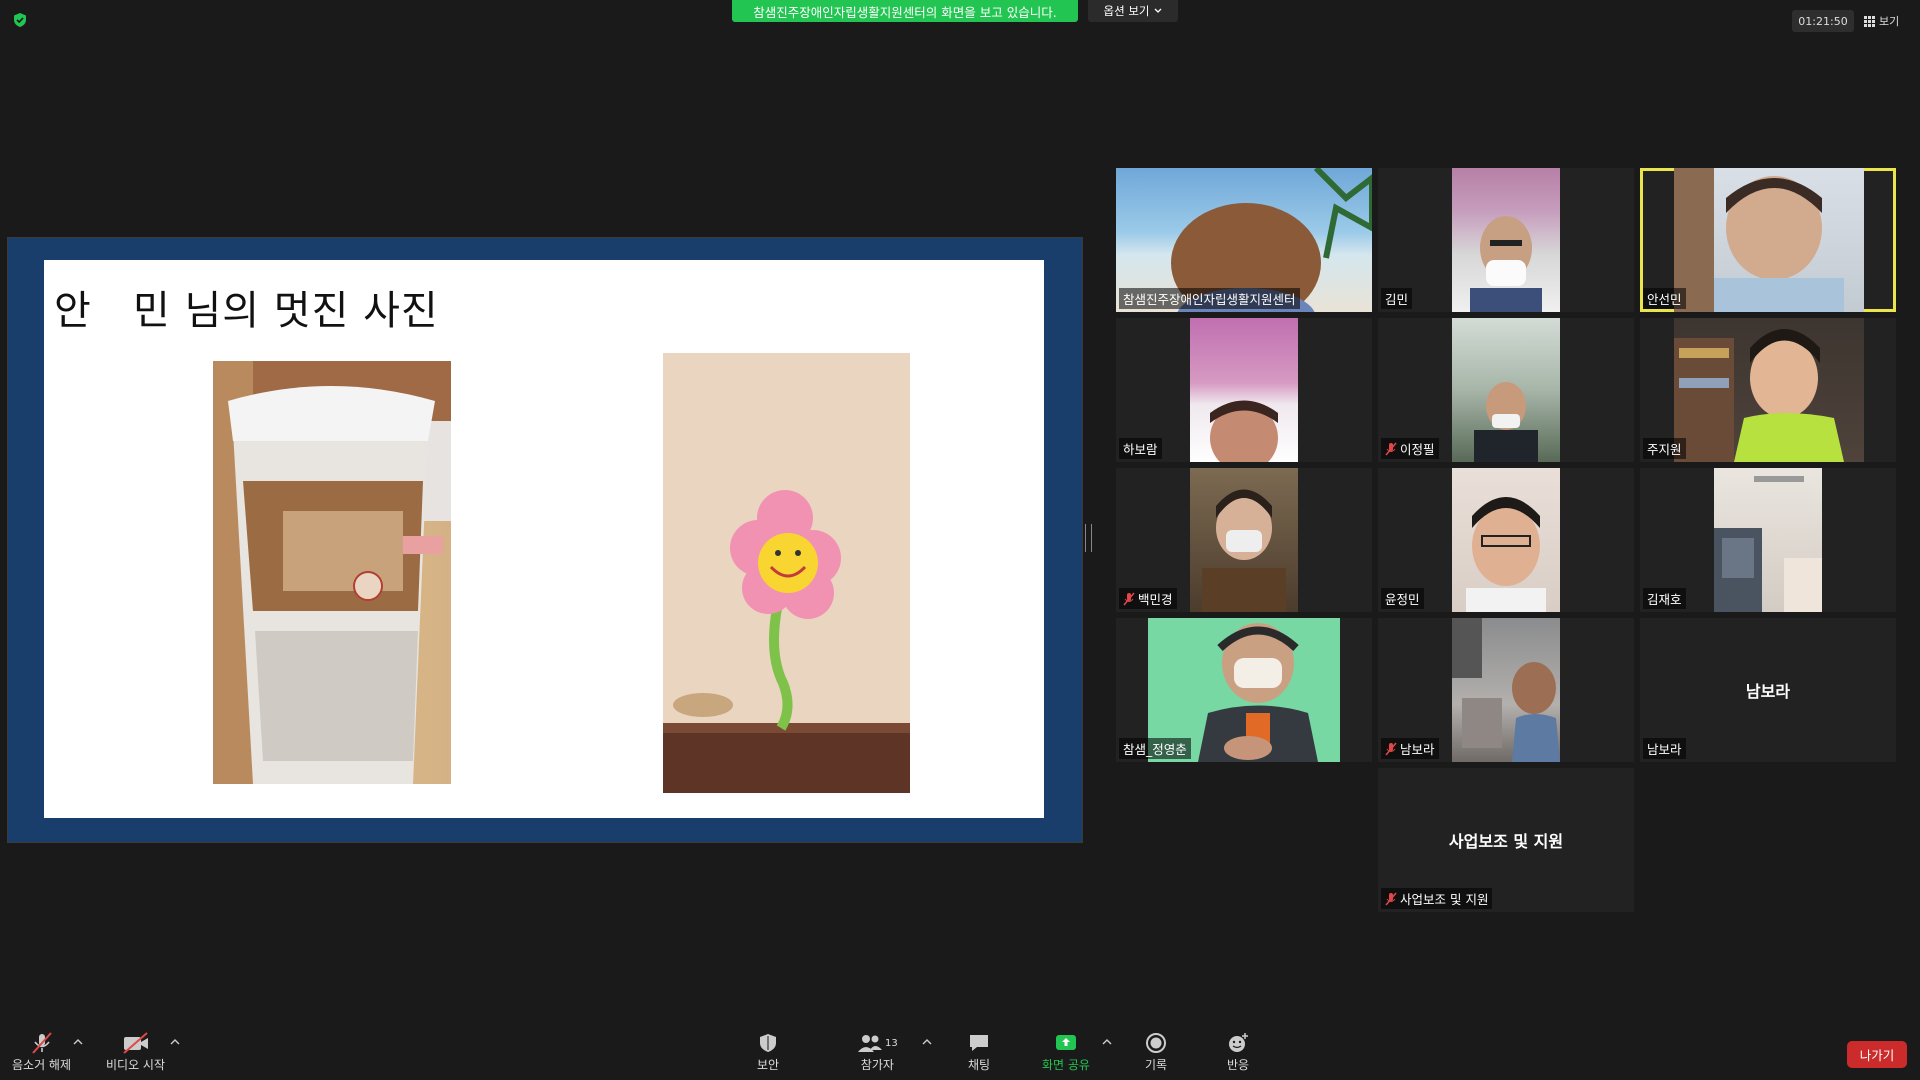 The width and height of the screenshot is (1920, 1080). What do you see at coordinates (1158, 10) in the screenshot?
I see `chevron-down-icon` at bounding box center [1158, 10].